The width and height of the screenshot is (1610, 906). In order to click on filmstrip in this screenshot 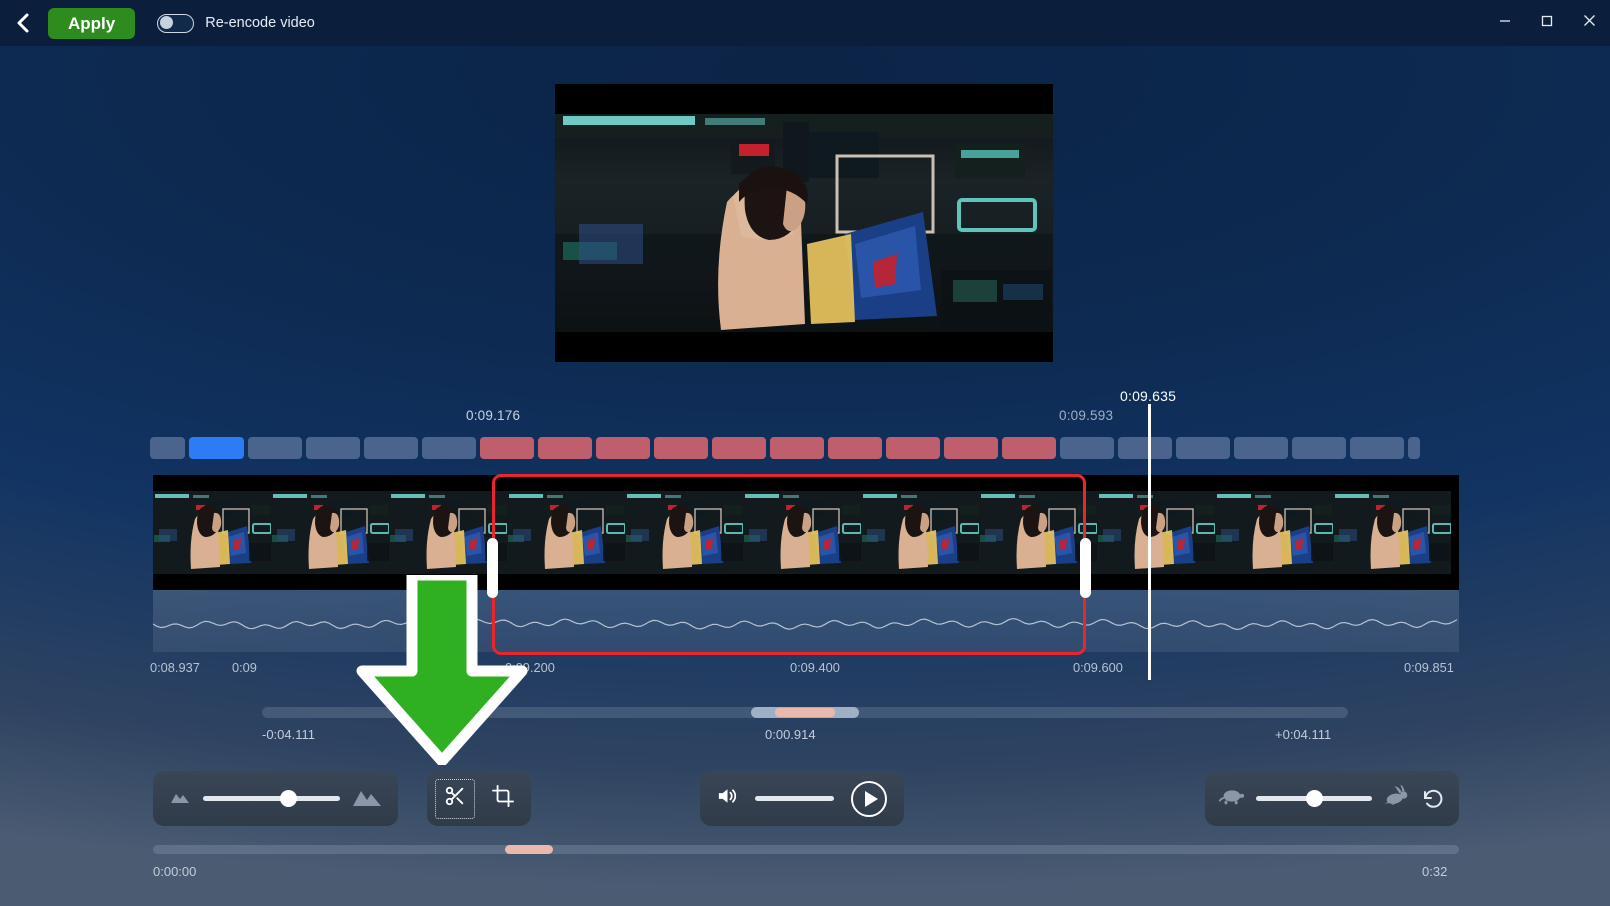, I will do `click(806, 532)`.